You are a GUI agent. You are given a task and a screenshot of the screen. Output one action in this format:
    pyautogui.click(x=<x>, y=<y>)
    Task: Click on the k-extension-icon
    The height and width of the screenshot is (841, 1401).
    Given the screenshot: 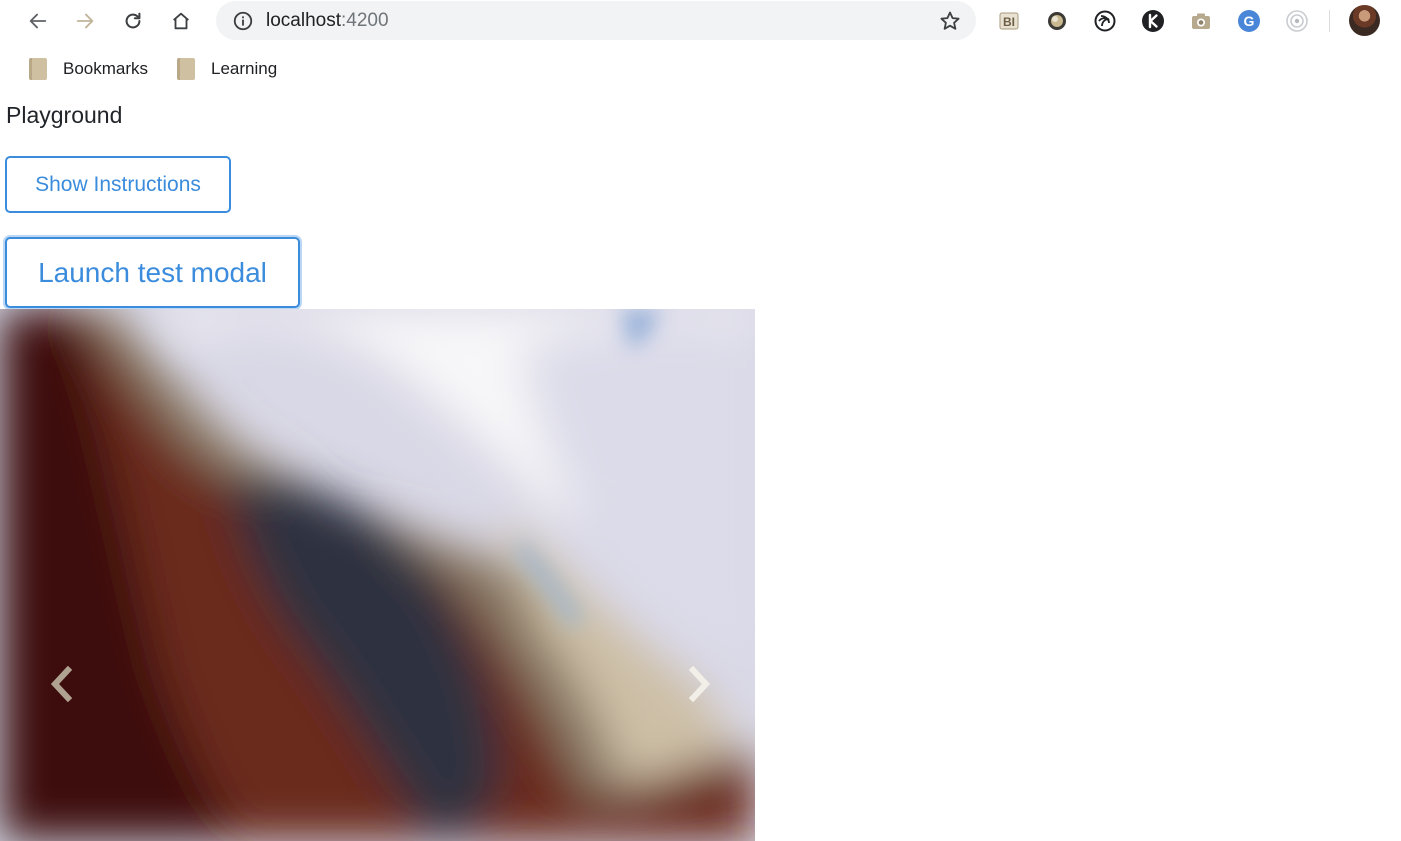 What is the action you would take?
    pyautogui.click(x=1153, y=21)
    